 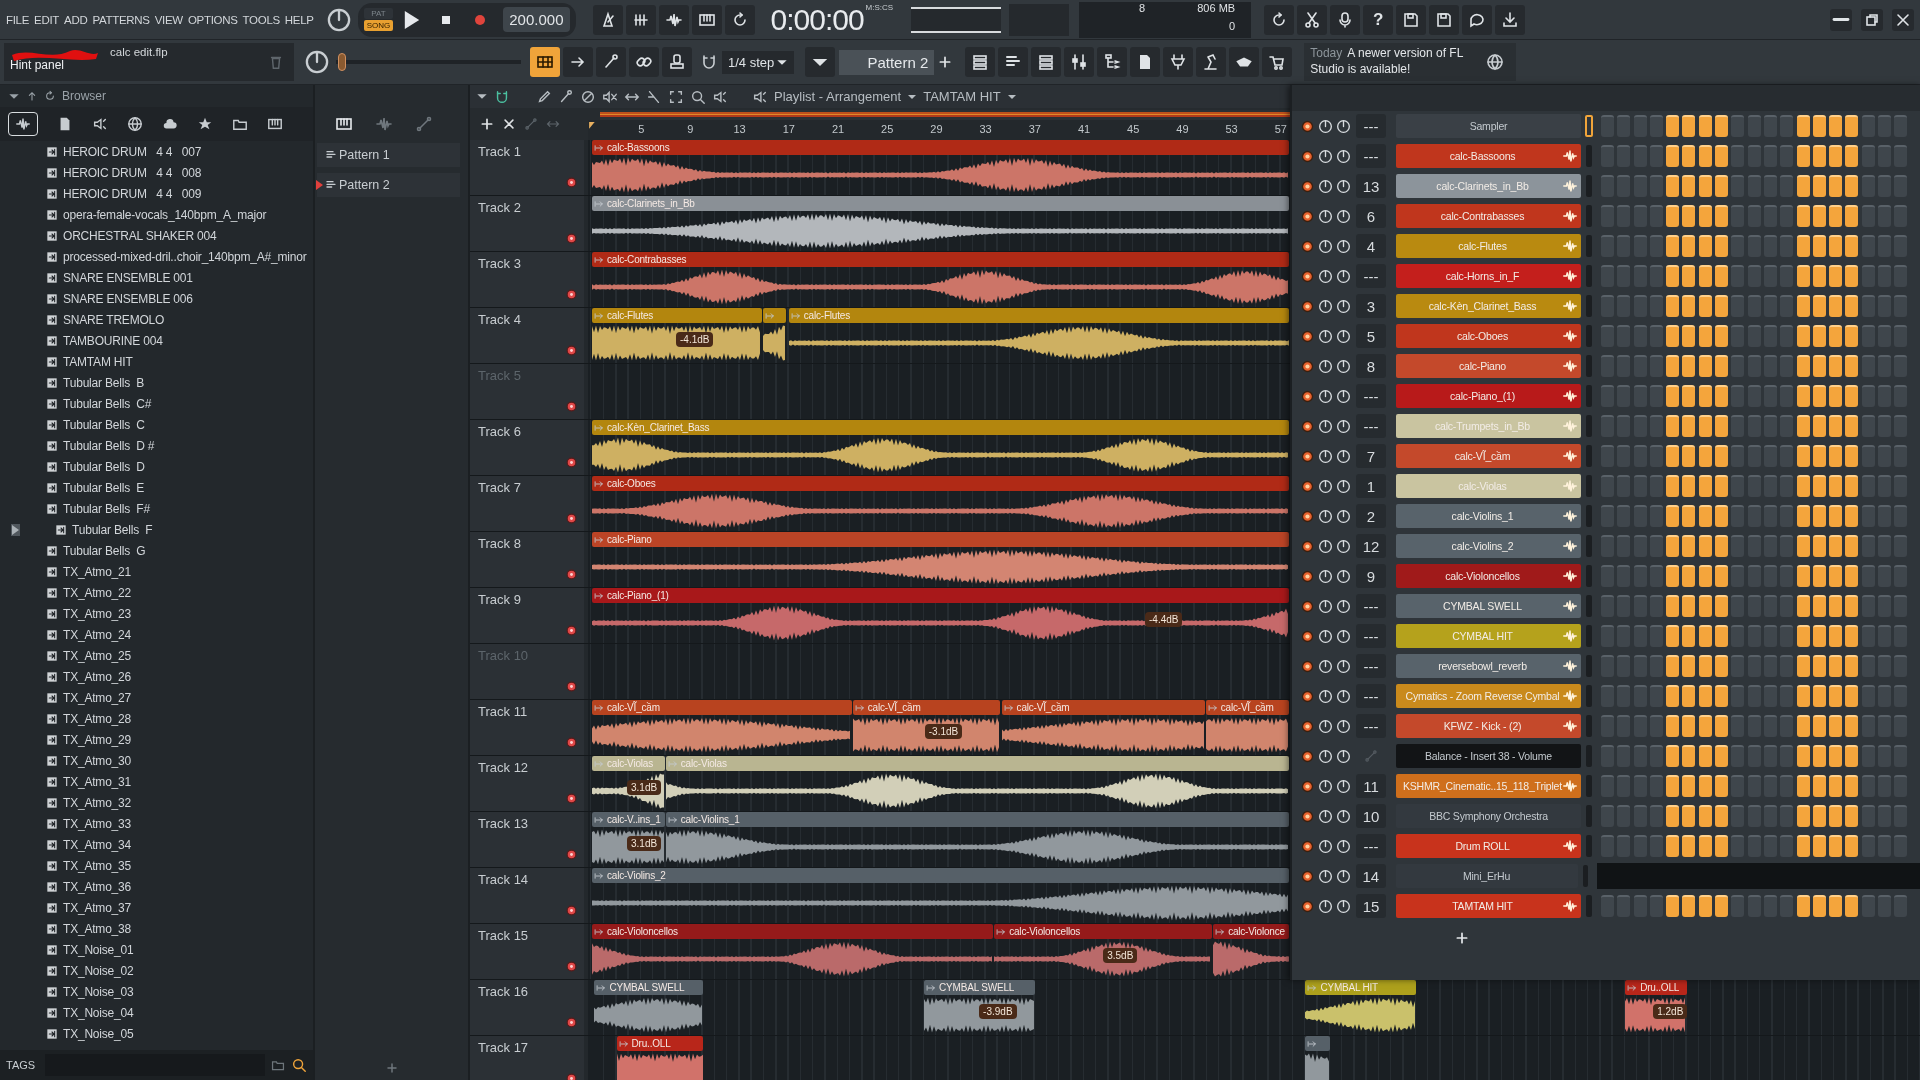 What do you see at coordinates (1371, 486) in the screenshot?
I see `mixer-track-field: 1` at bounding box center [1371, 486].